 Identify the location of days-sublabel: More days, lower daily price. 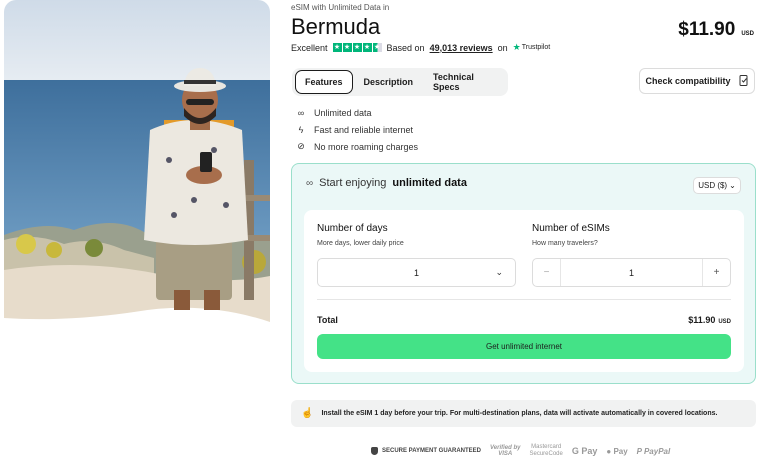
(360, 243).